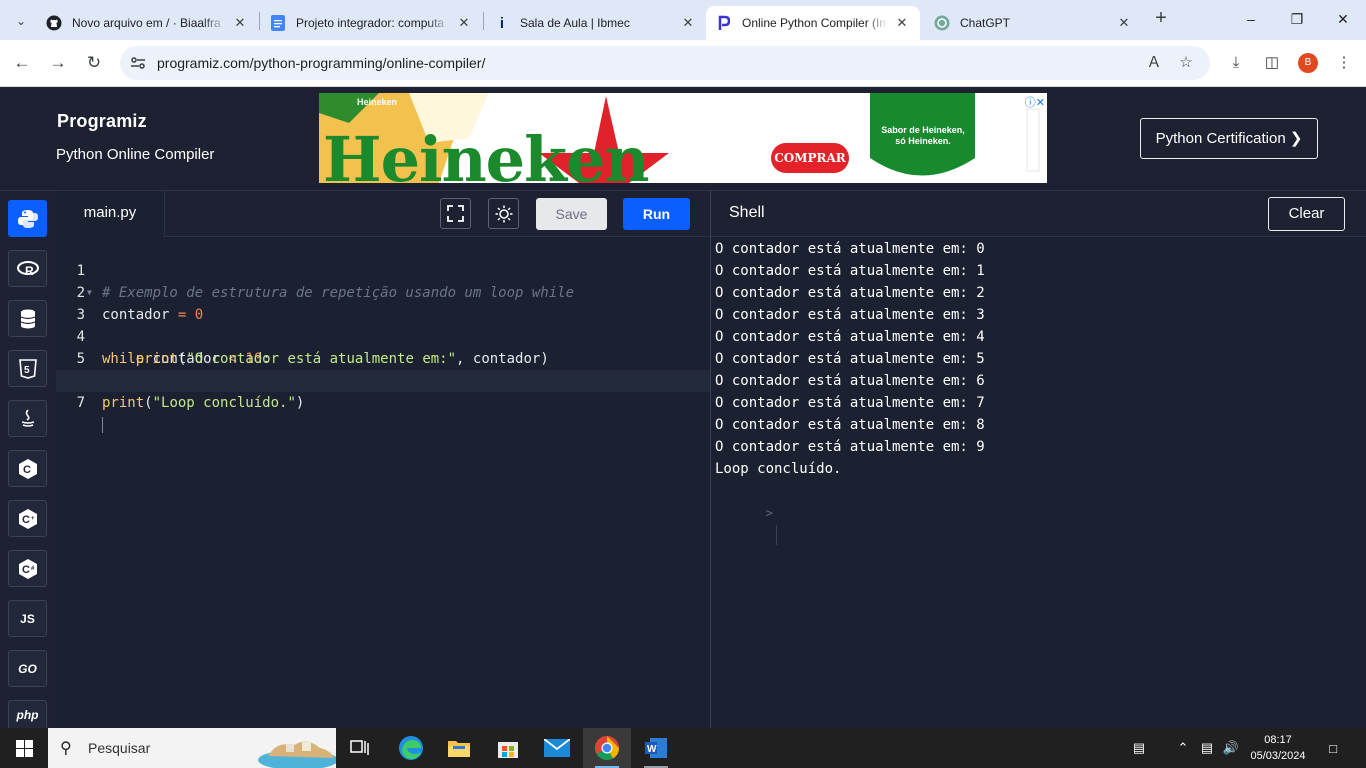 The height and width of the screenshot is (768, 1366). I want to click on network-icon: ▤, so click(1207, 748).